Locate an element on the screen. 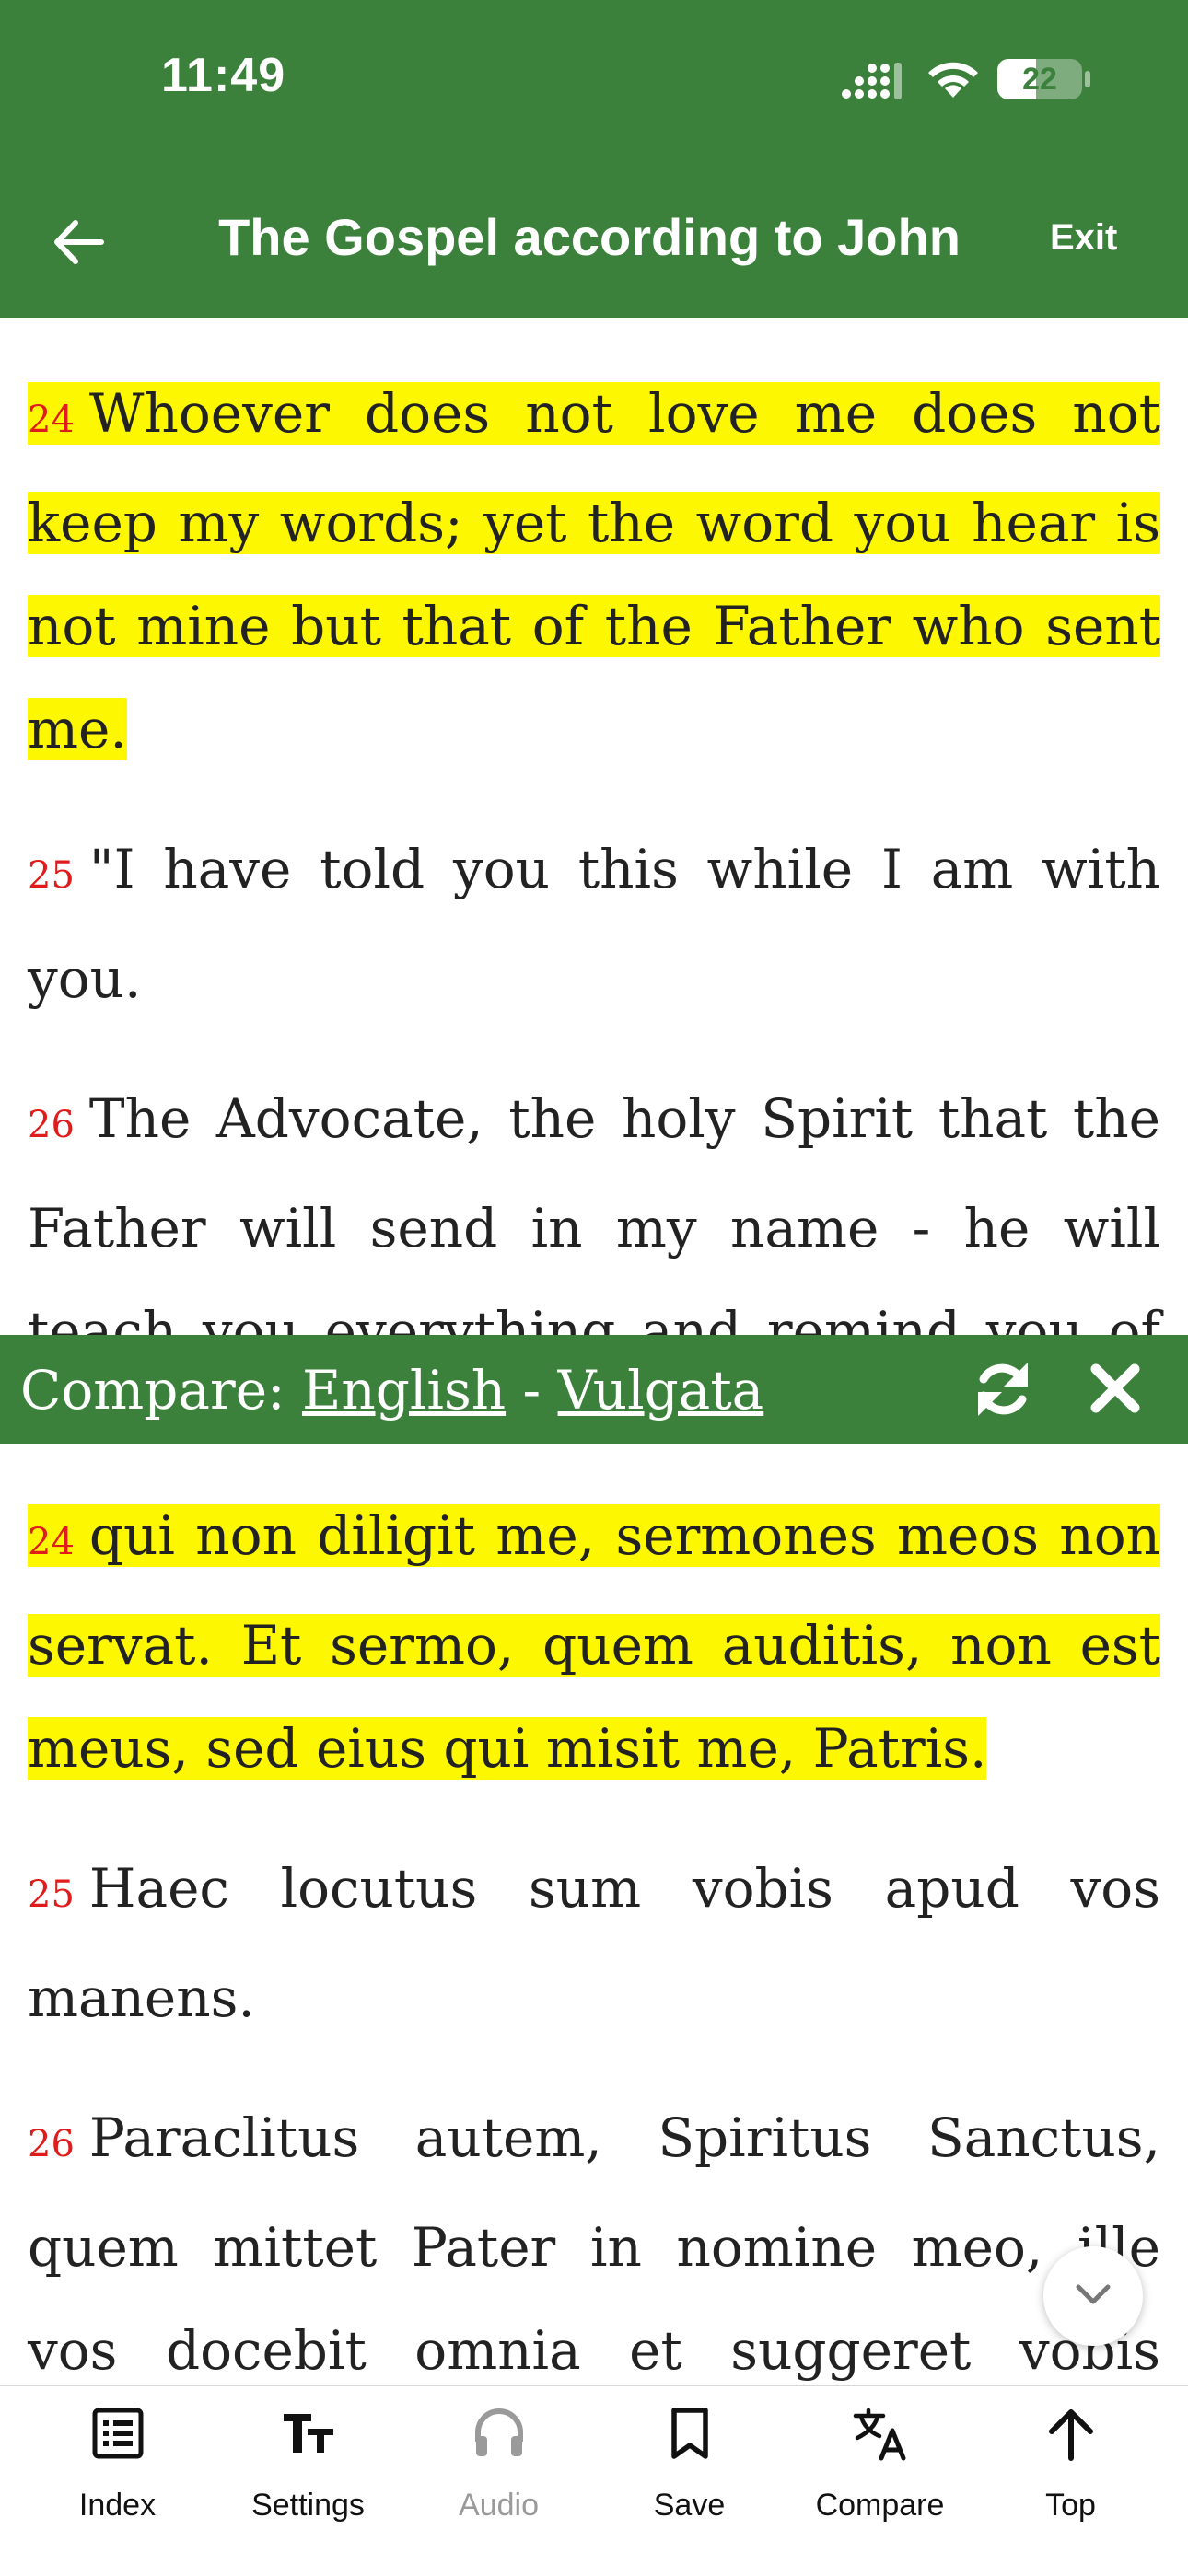 The image size is (1188, 2576). compare-left-version-link: English is located at coordinates (404, 1390).